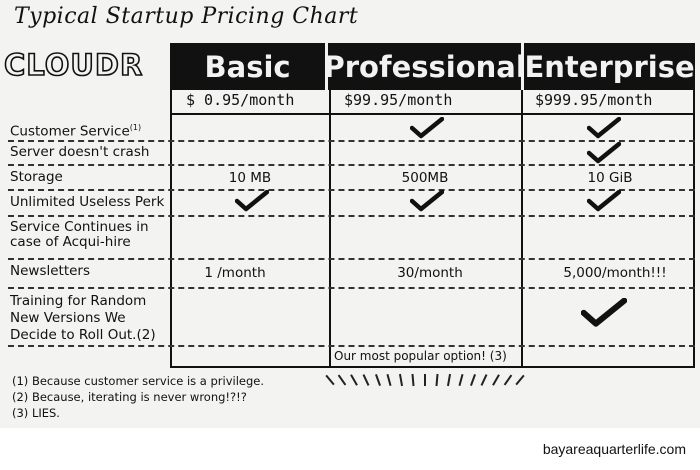 This screenshot has width=700, height=470. What do you see at coordinates (87, 202) in the screenshot?
I see `feature-label-unlimited-perk: Unlimited Useless Perk` at bounding box center [87, 202].